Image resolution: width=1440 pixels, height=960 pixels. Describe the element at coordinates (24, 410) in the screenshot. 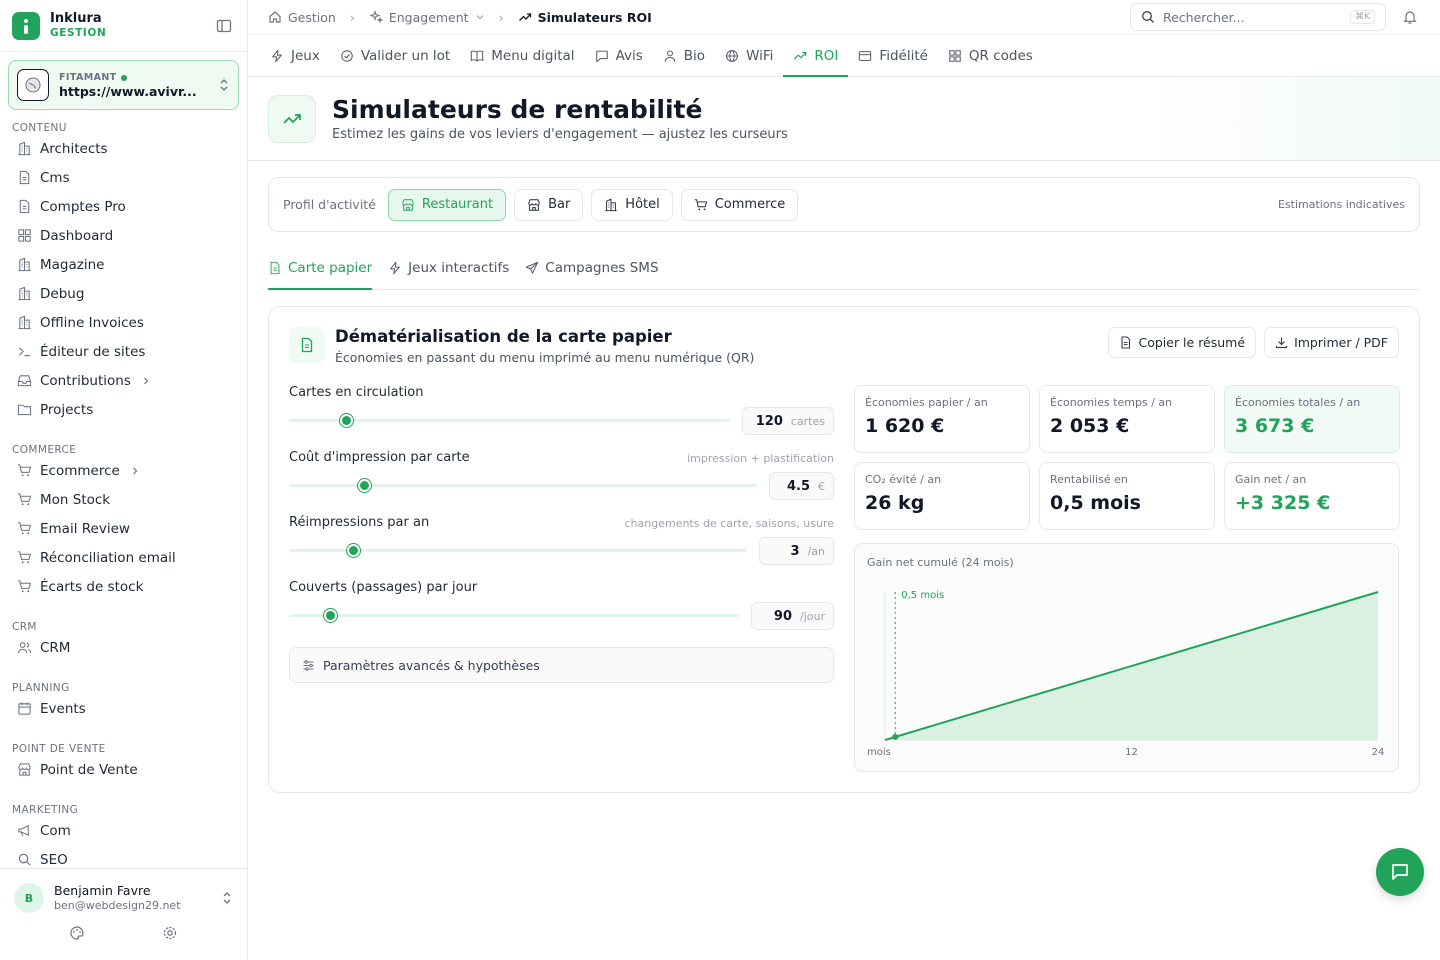

I see `folder-icon` at that location.